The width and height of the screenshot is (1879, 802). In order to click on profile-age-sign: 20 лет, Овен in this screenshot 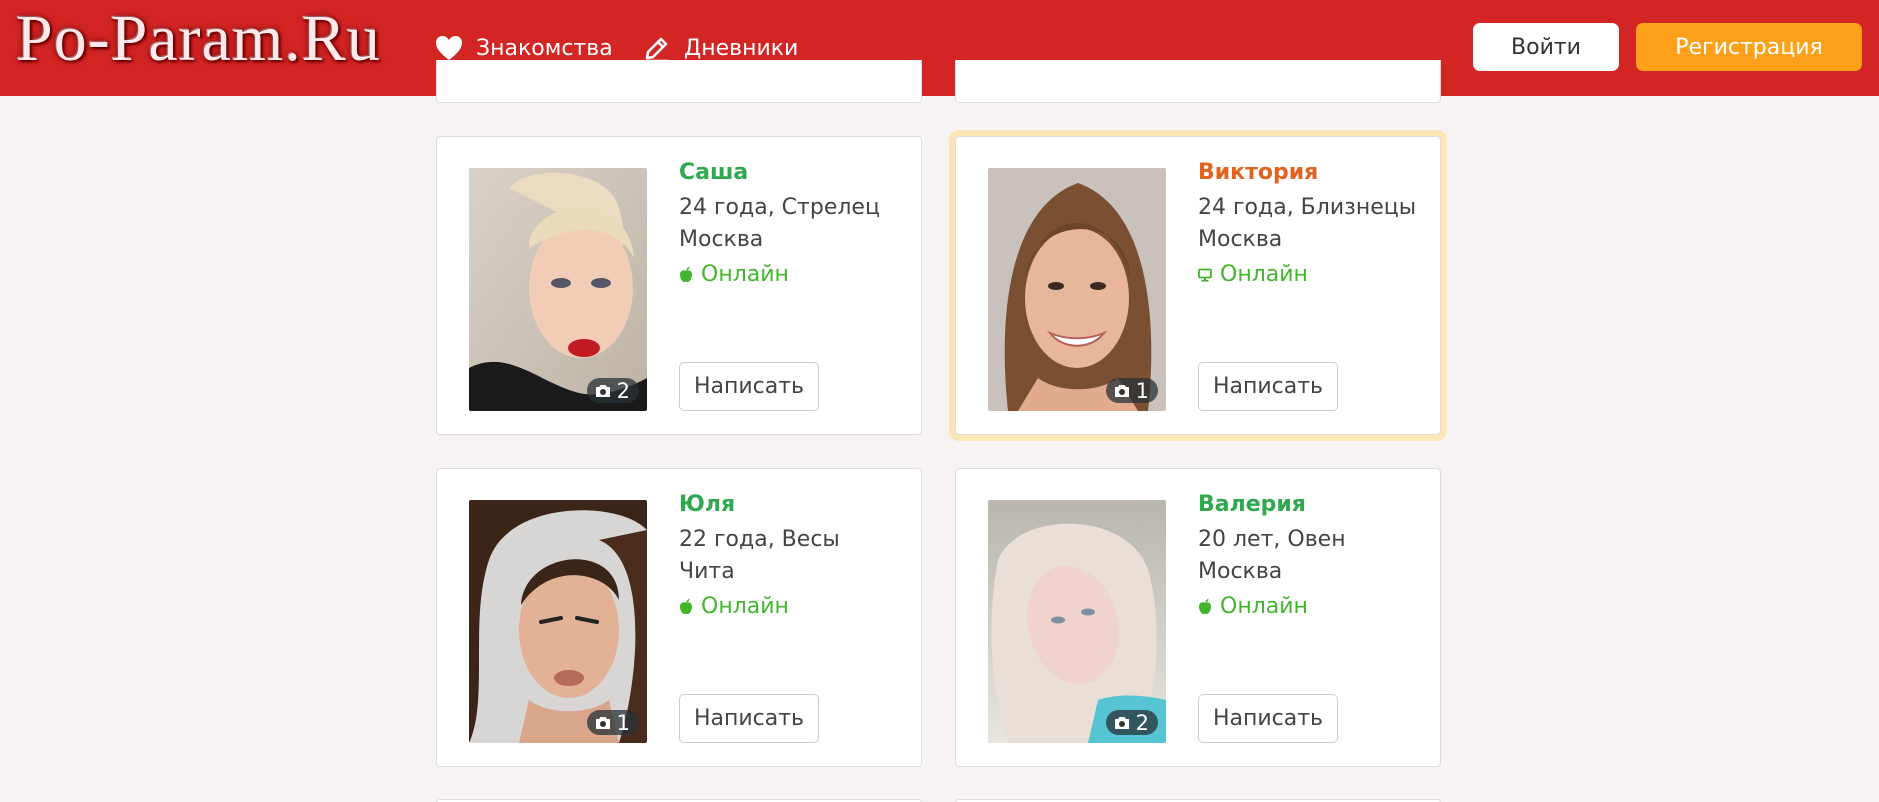, I will do `click(1272, 539)`.